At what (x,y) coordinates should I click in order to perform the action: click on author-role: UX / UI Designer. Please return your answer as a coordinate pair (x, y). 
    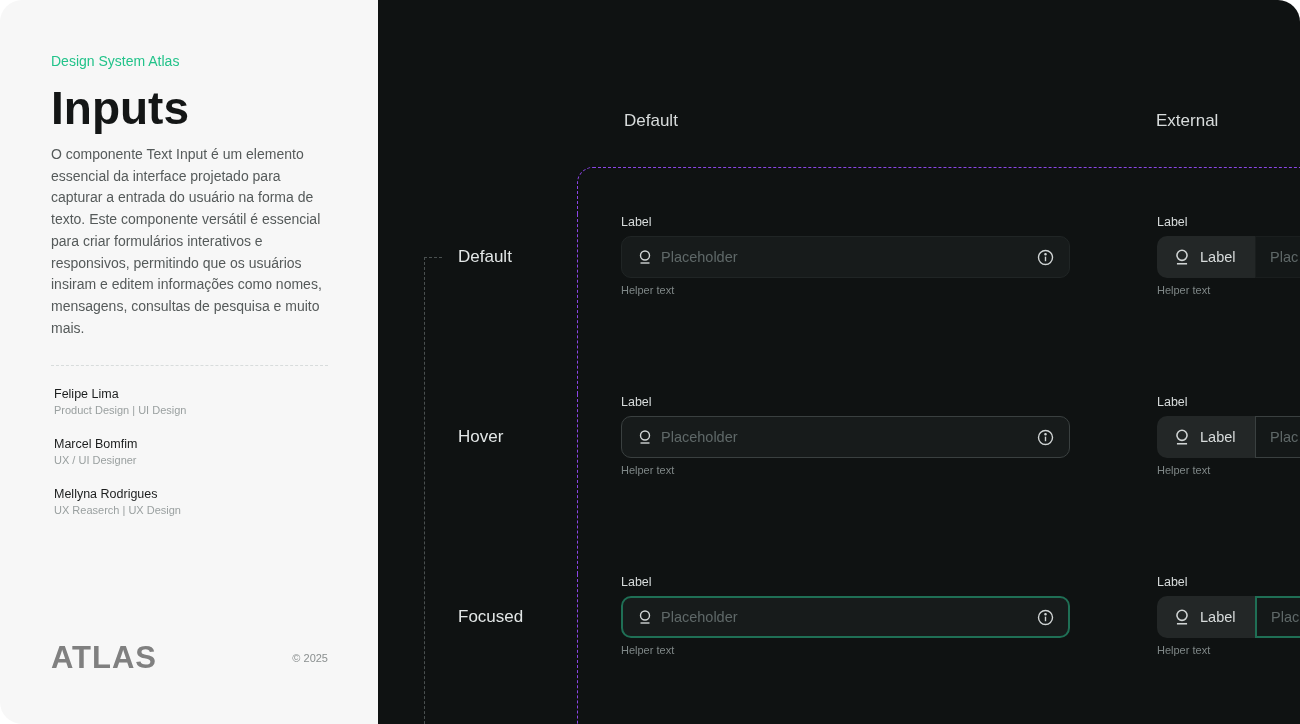
    Looking at the image, I should click on (96, 461).